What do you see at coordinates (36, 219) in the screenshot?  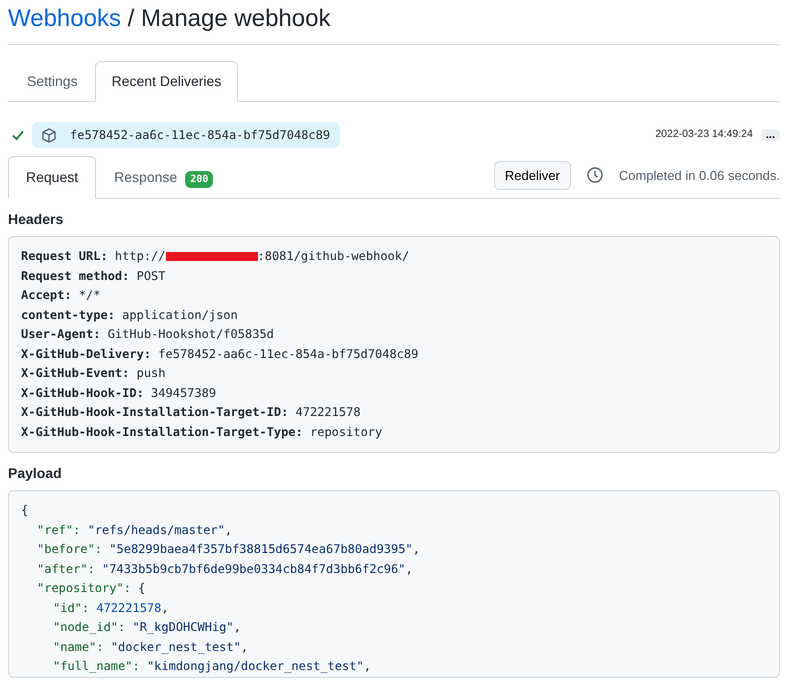 I see `section-heading: Headers` at bounding box center [36, 219].